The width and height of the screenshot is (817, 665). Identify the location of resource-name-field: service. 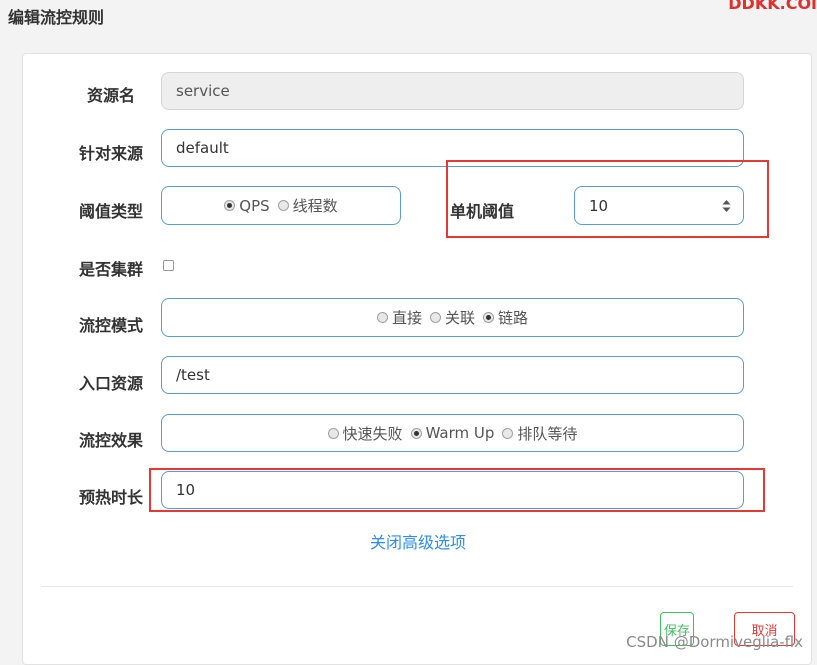
(452, 91).